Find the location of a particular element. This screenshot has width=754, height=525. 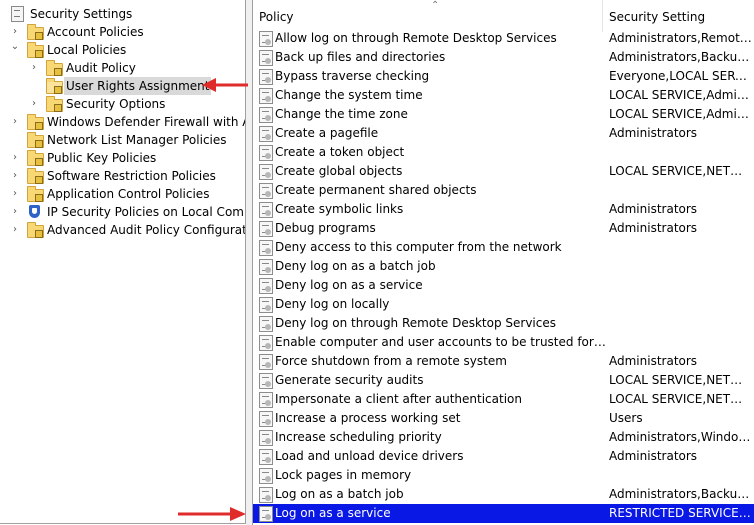

table-row: Create symbolic links Administrators is located at coordinates (503, 209).